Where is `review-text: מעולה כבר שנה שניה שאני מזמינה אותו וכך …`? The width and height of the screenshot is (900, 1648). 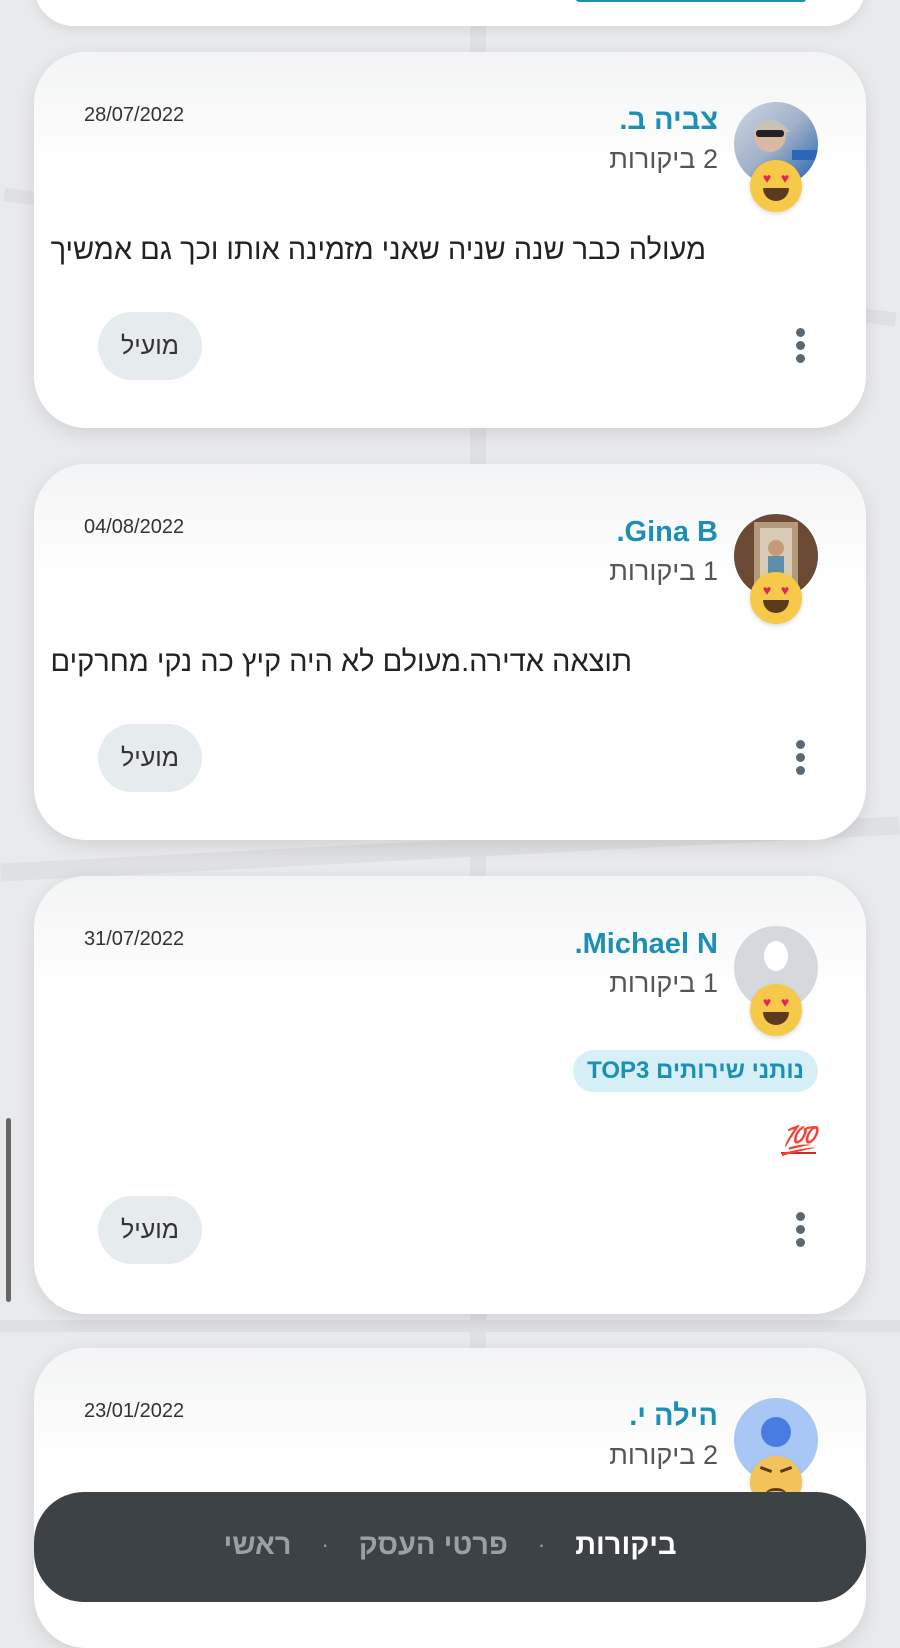
review-text: מעולה כבר שנה שניה שאני מזמינה אותו וכך … is located at coordinates (378, 250).